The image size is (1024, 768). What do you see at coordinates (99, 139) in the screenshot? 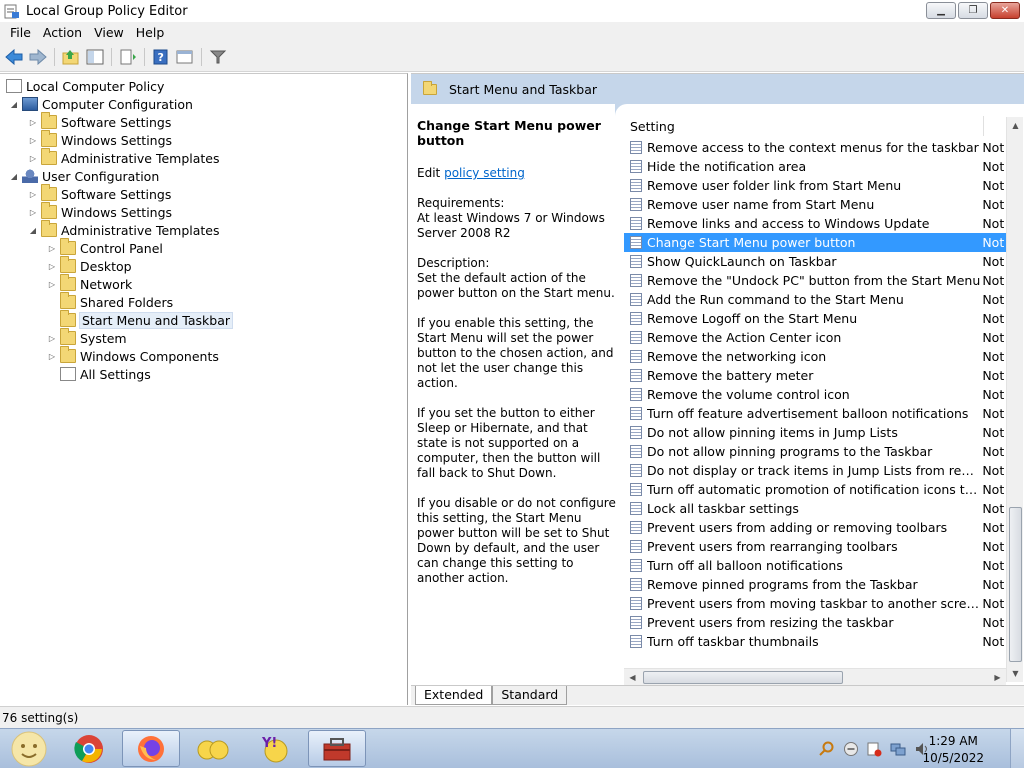
I see `tree-cc-windows-settings: ▷ Windows Settings` at bounding box center [99, 139].